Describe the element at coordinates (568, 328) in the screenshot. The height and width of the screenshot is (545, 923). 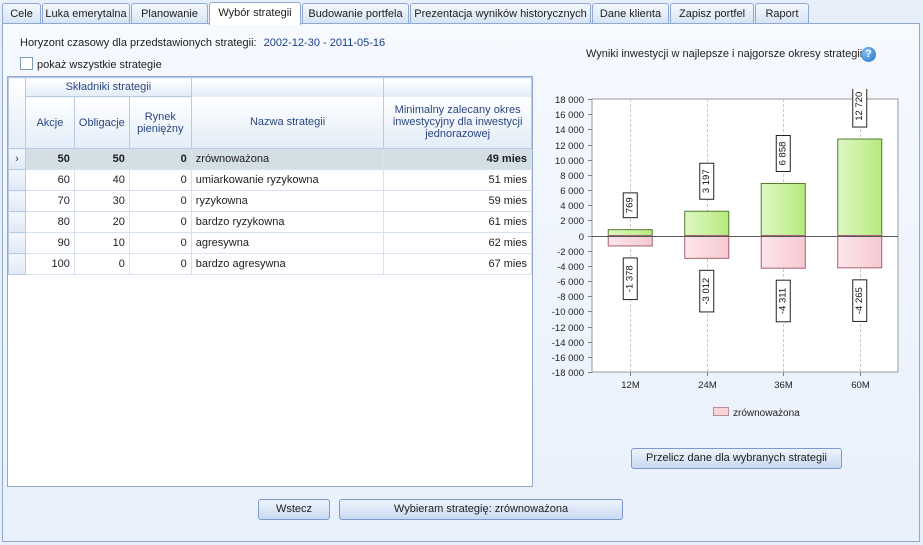
I see `y-tick-label: -12 000` at that location.